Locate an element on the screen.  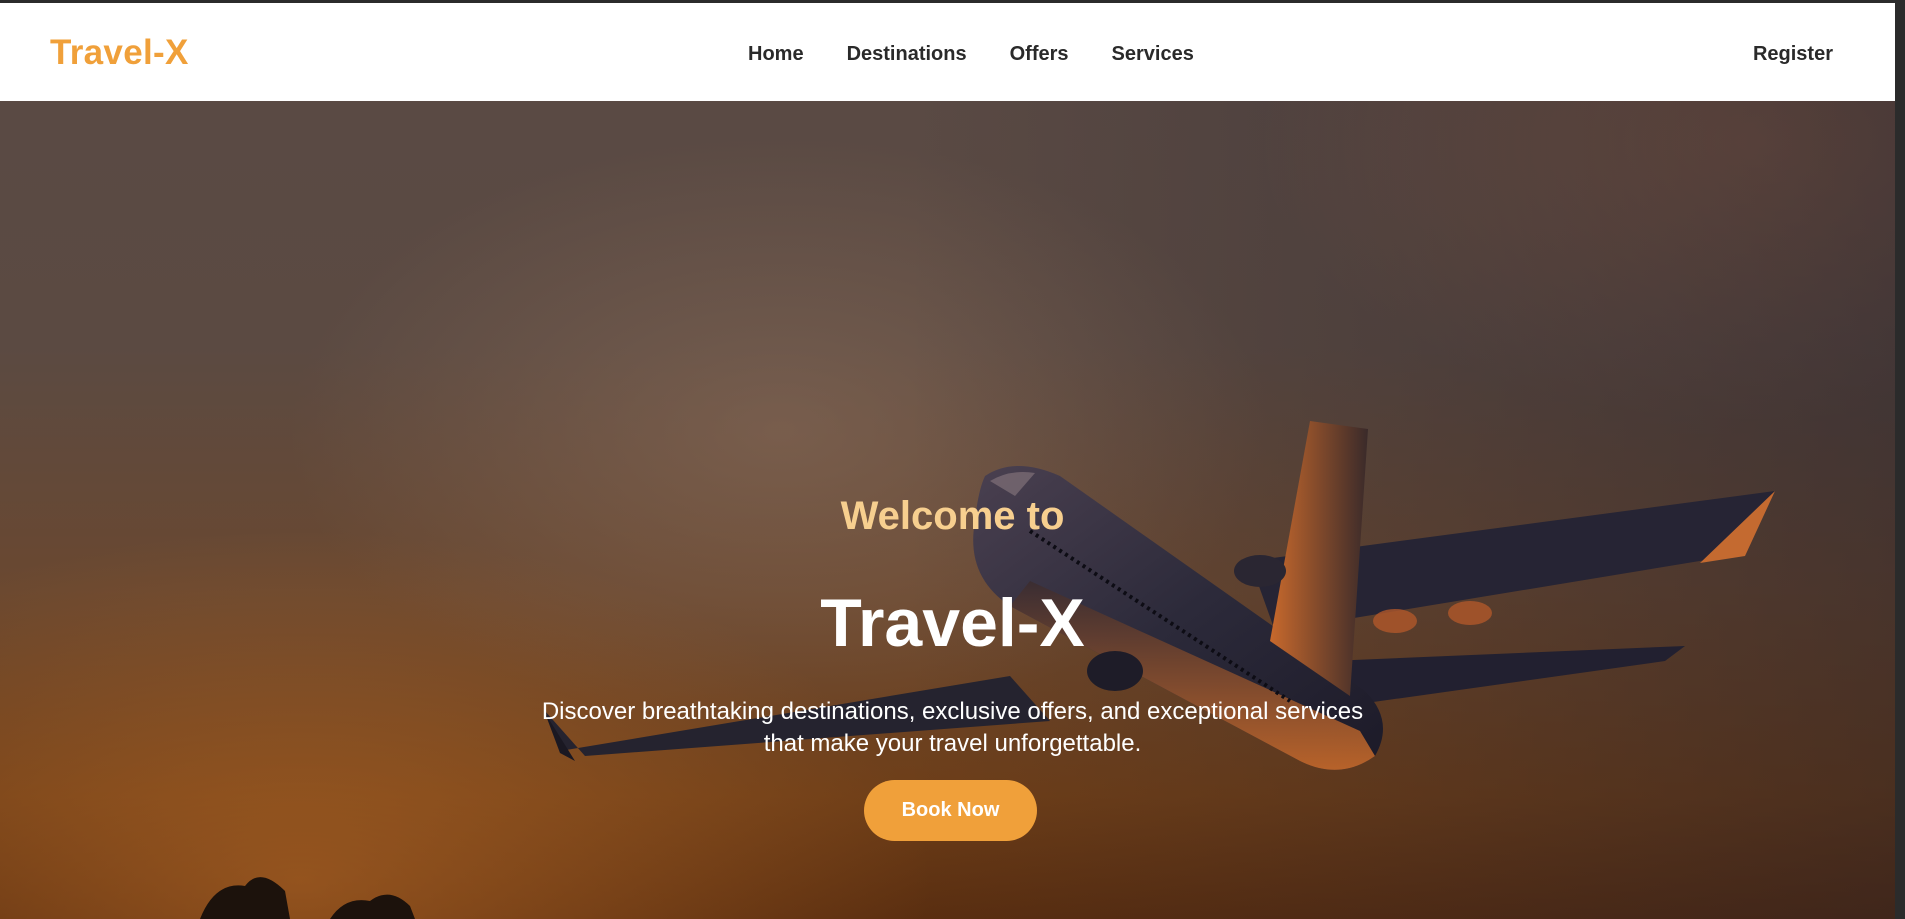
nav-link-offers: Offers is located at coordinates (1039, 54).